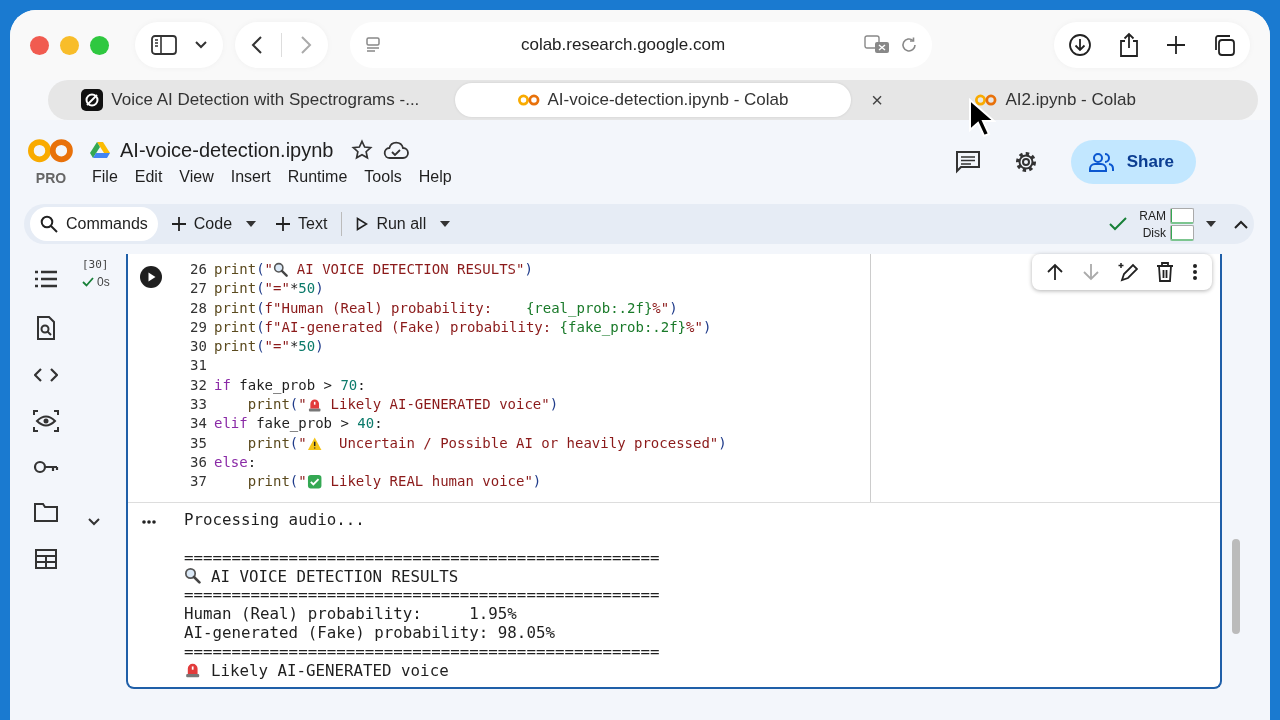 Image resolution: width=1280 pixels, height=720 pixels. What do you see at coordinates (362, 150) in the screenshot?
I see `star-icon` at bounding box center [362, 150].